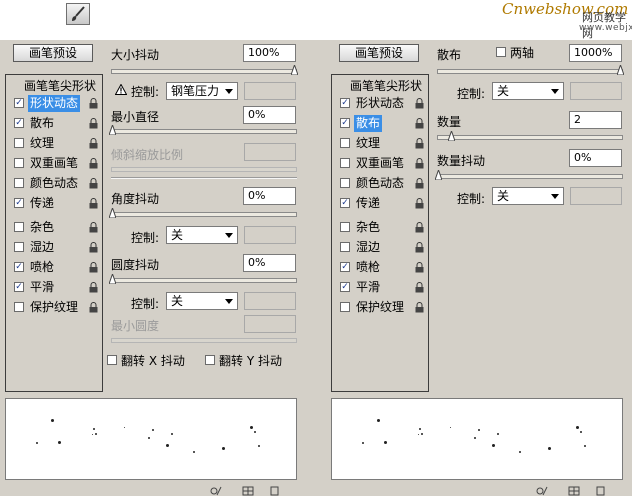 This screenshot has width=632, height=496. I want to click on scatter-field: 1000%, so click(595, 53).